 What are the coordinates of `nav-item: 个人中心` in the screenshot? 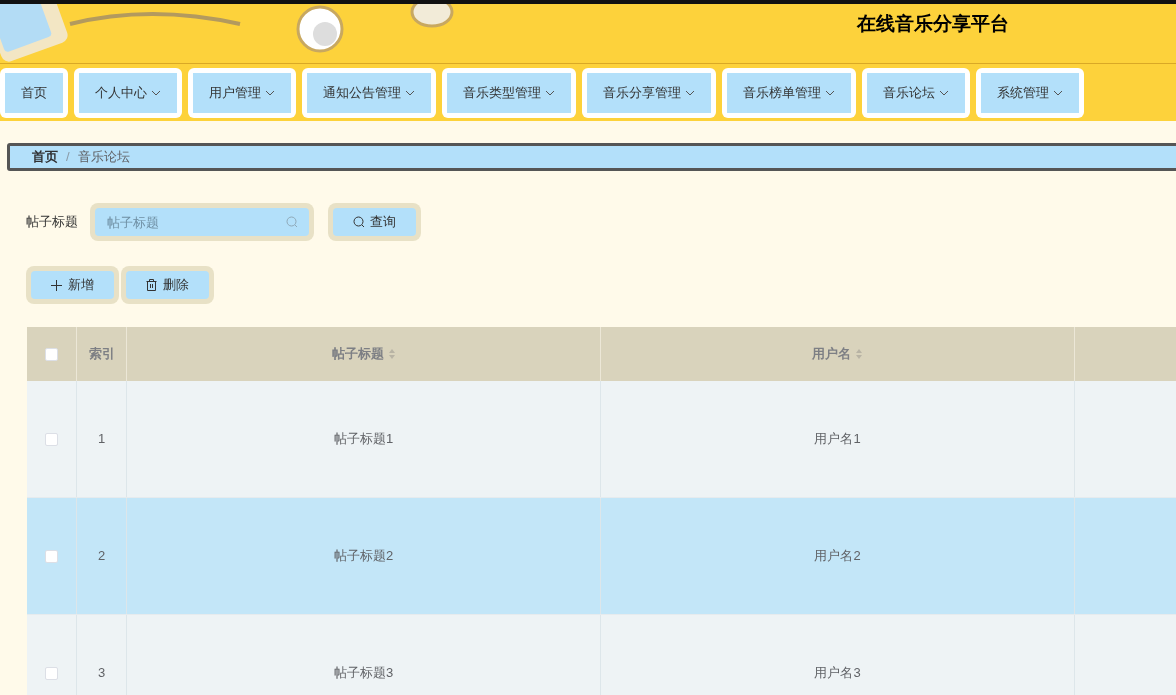 It's located at (128, 92).